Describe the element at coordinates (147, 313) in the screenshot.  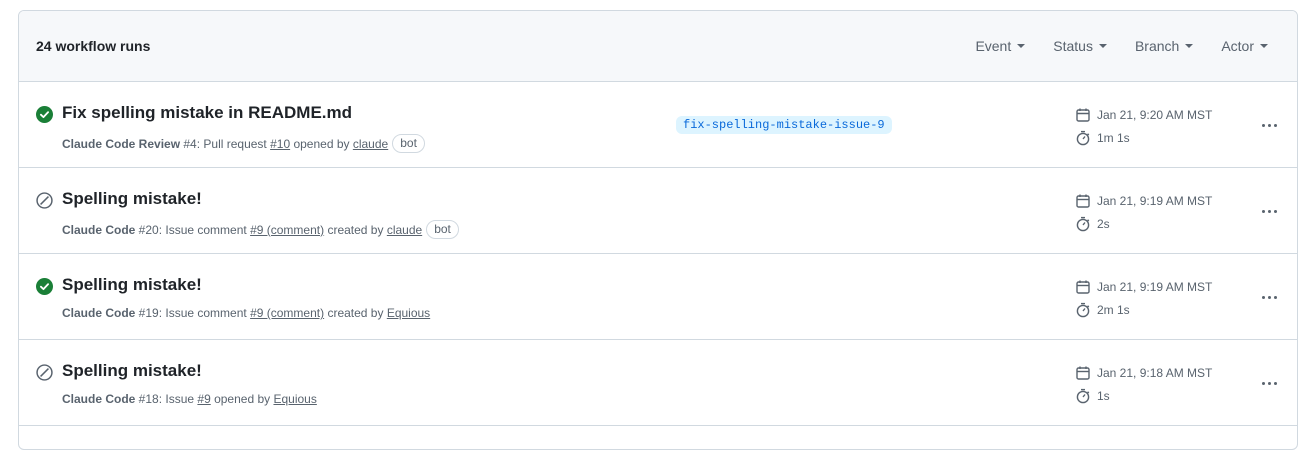
I see `run-number: #19` at that location.